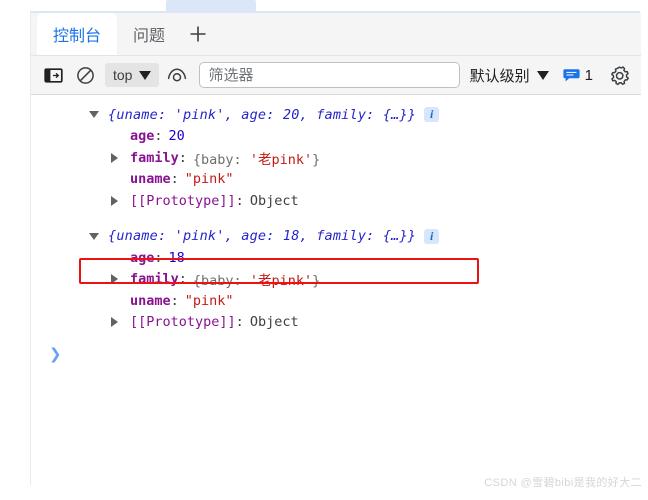 The width and height of the screenshot is (648, 500). Describe the element at coordinates (336, 258) in the screenshot. I see `property-row-age: age: 18` at that location.